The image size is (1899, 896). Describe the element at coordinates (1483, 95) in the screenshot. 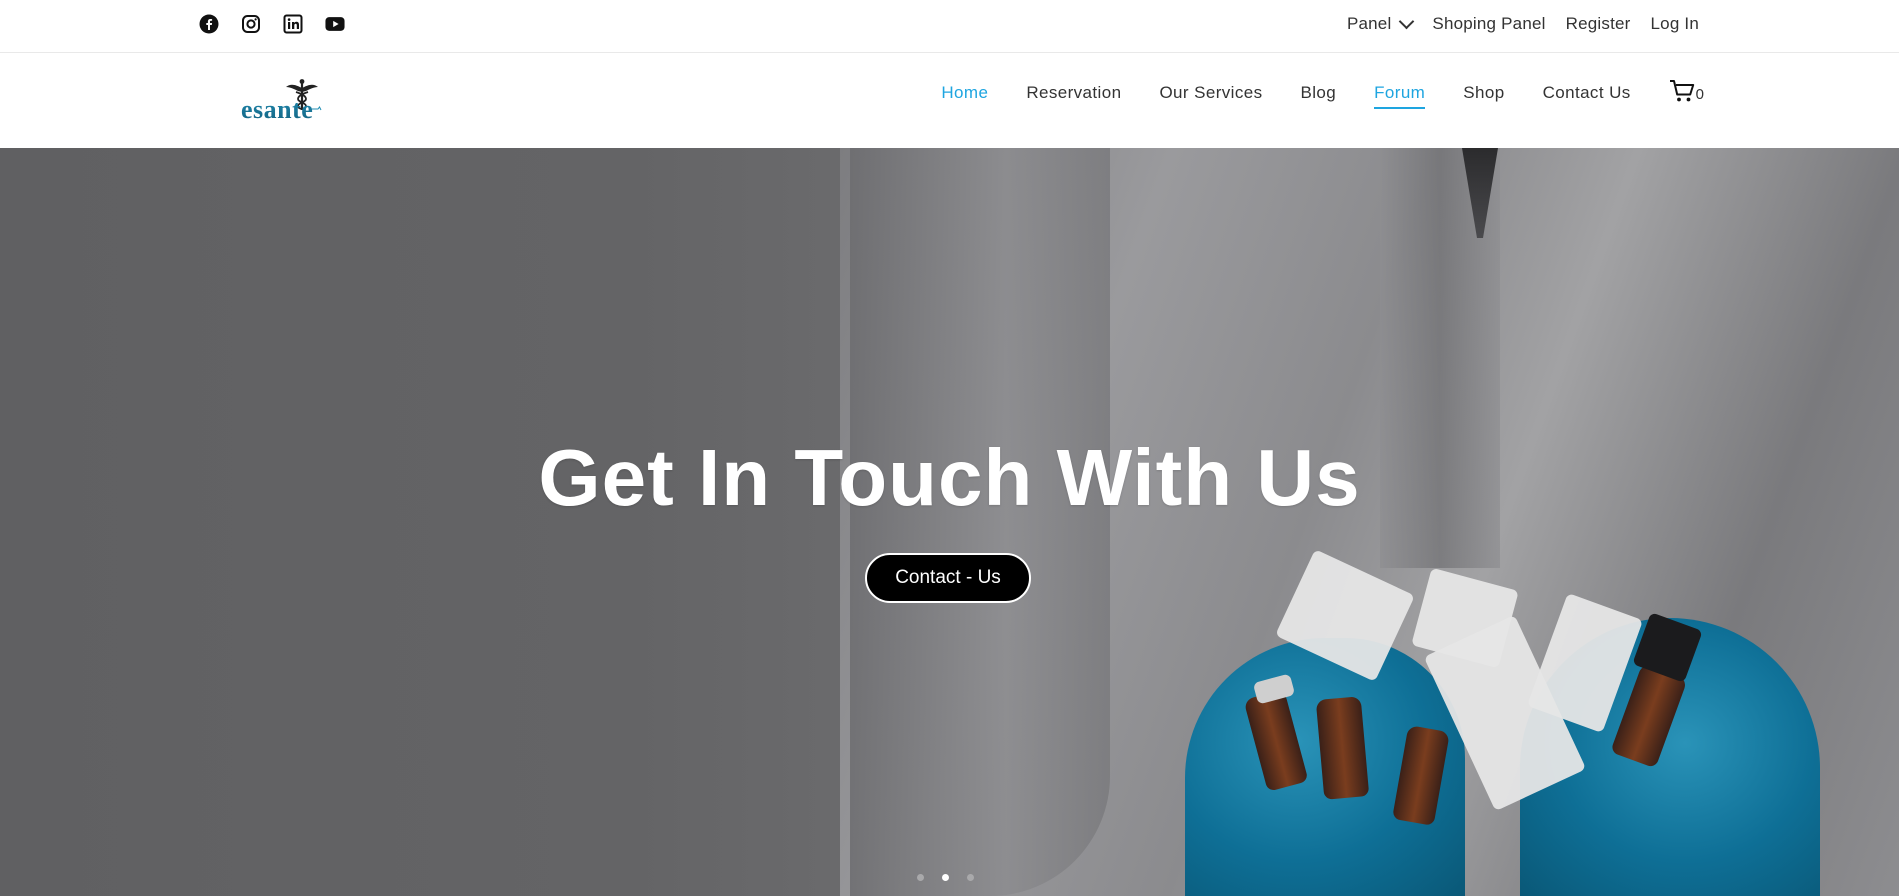

I see `nav-item-shop: Shop` at that location.